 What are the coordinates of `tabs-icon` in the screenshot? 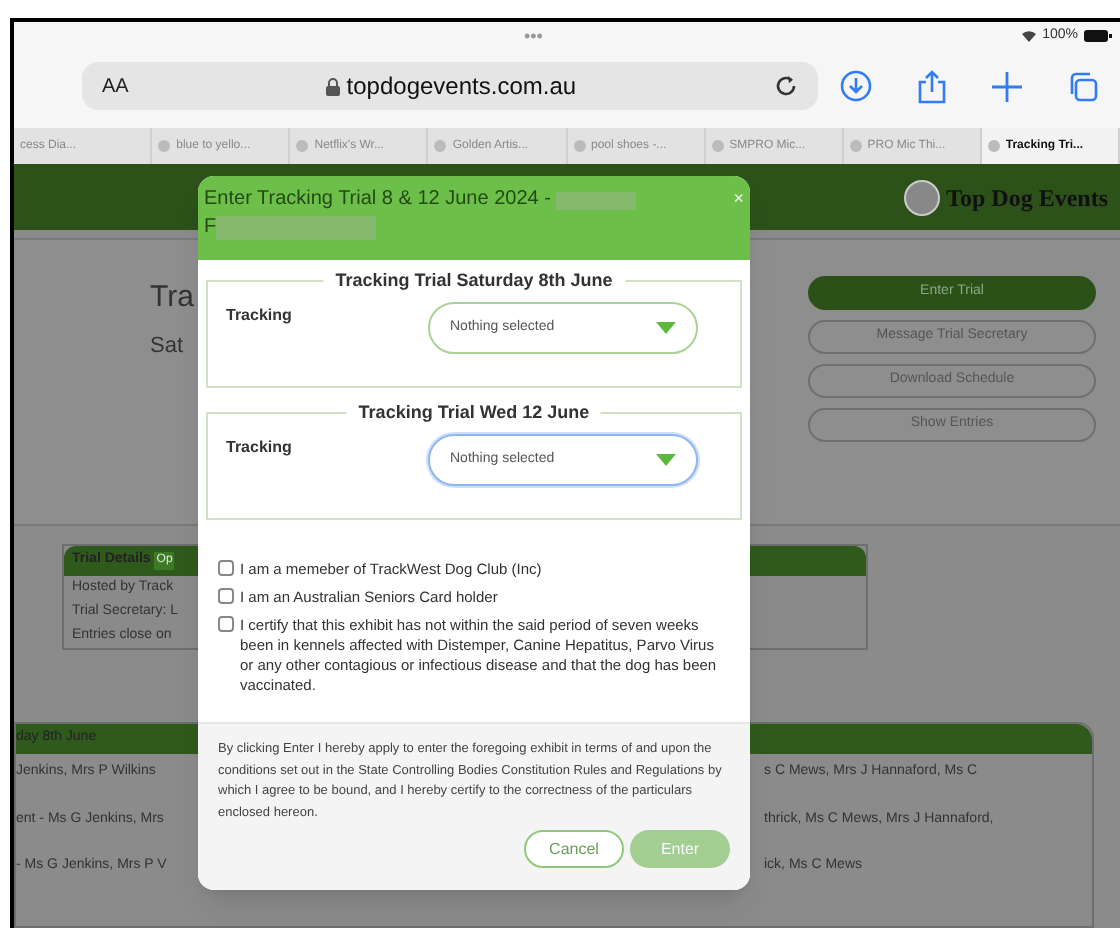 It's located at (1082, 86).